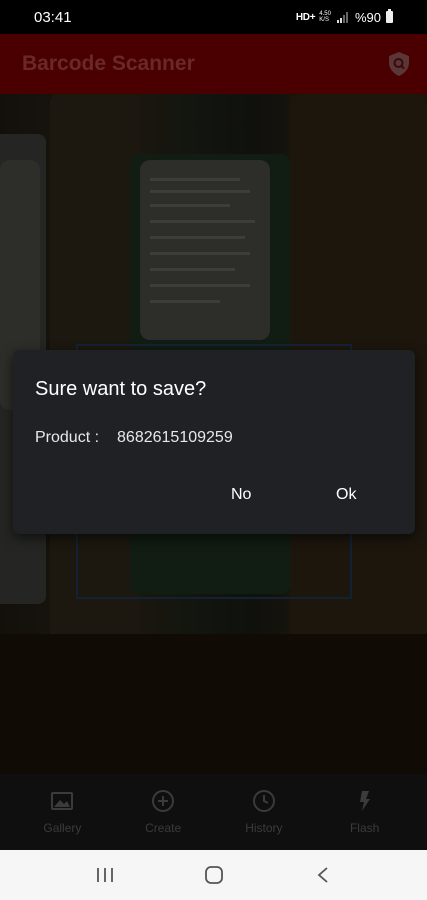 The height and width of the screenshot is (900, 427). I want to click on network-type: HD+, so click(305, 17).